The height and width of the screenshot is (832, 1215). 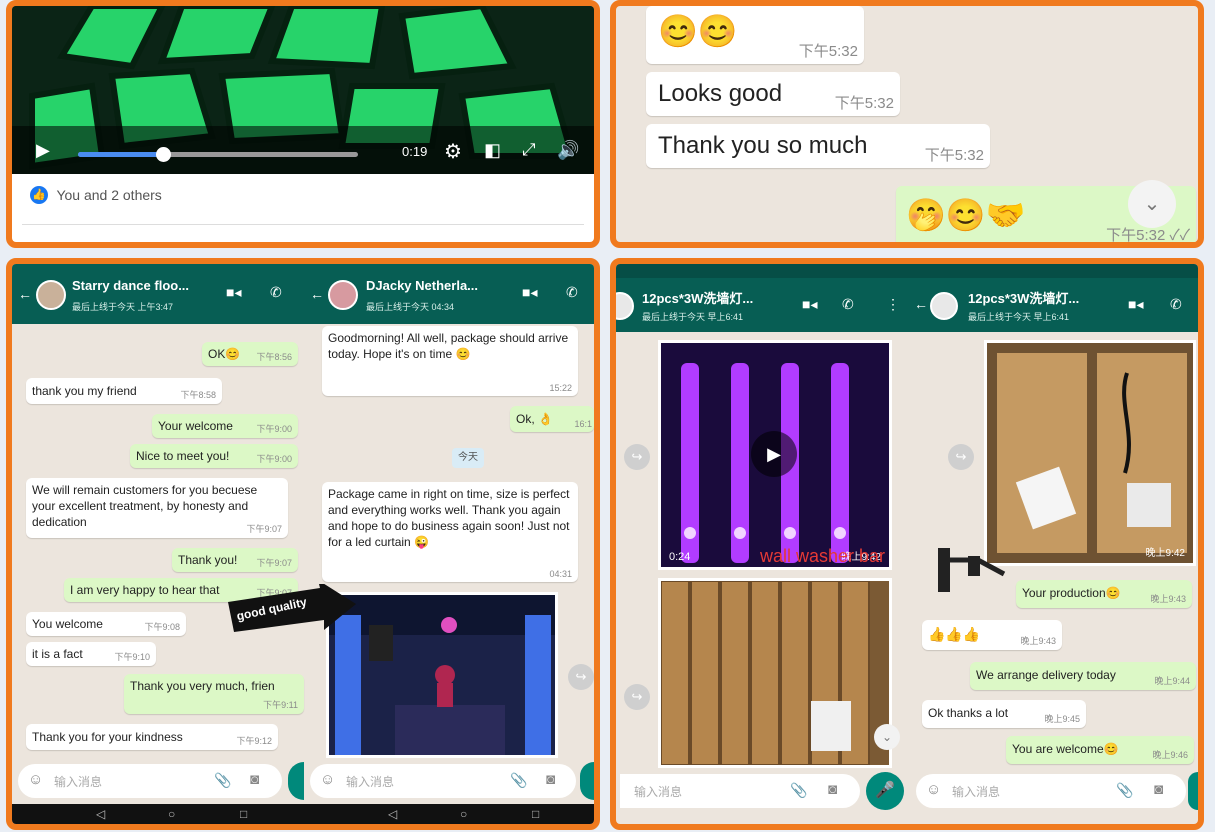 I want to click on message-input: 输入消息 📎 ◙, so click(x=740, y=791).